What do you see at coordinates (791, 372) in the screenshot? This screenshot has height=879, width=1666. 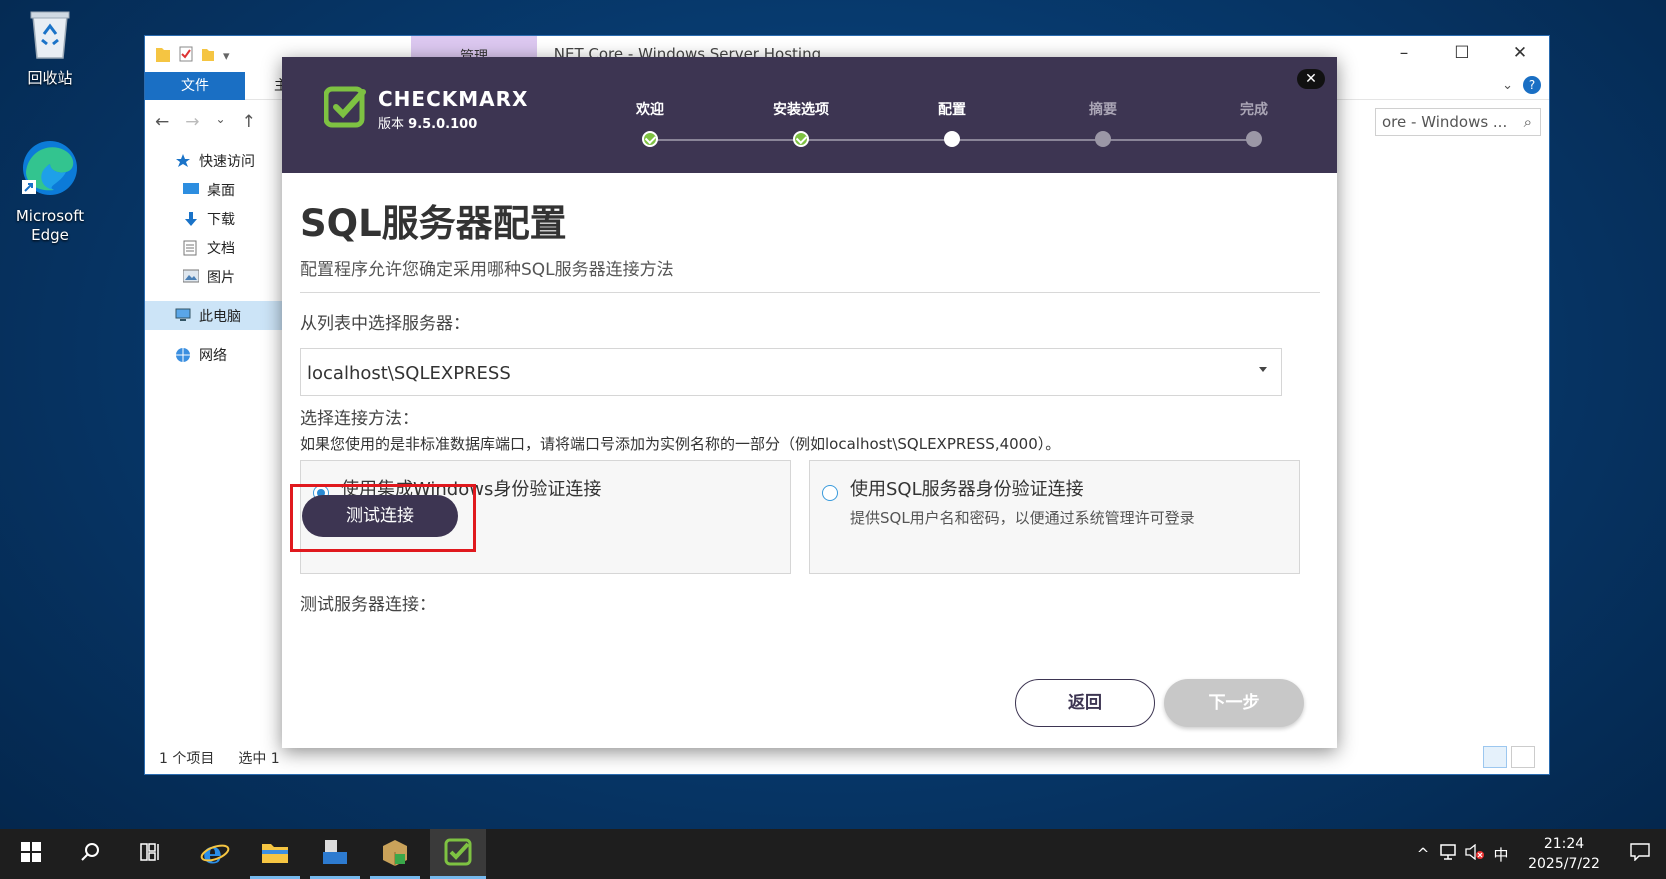 I see `server-select: localhost\SQLEXPRESS` at bounding box center [791, 372].